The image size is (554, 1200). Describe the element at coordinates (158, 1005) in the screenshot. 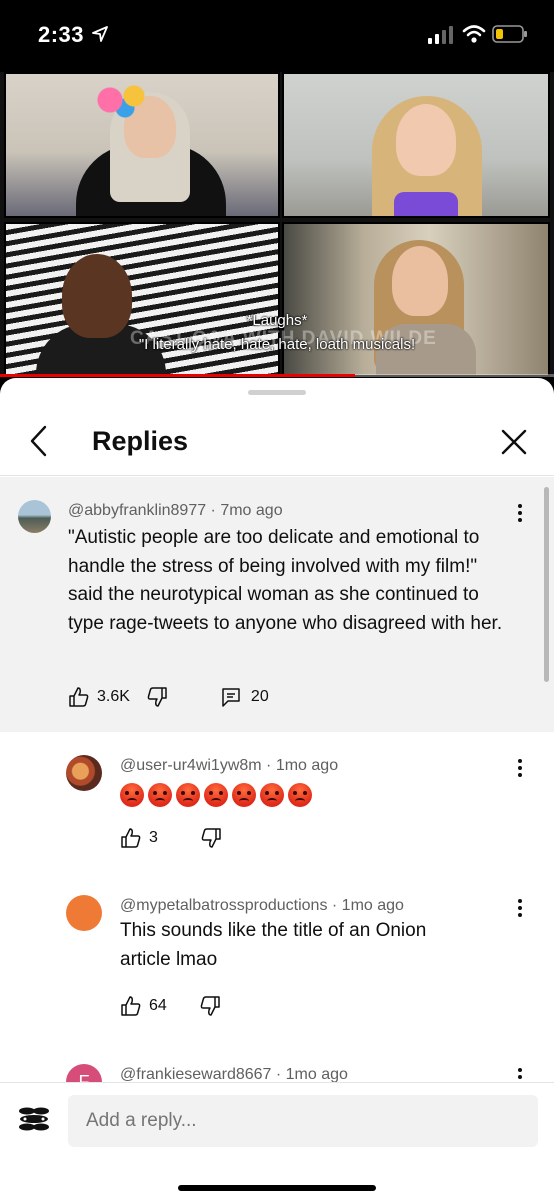

I see `like-count: 64` at that location.